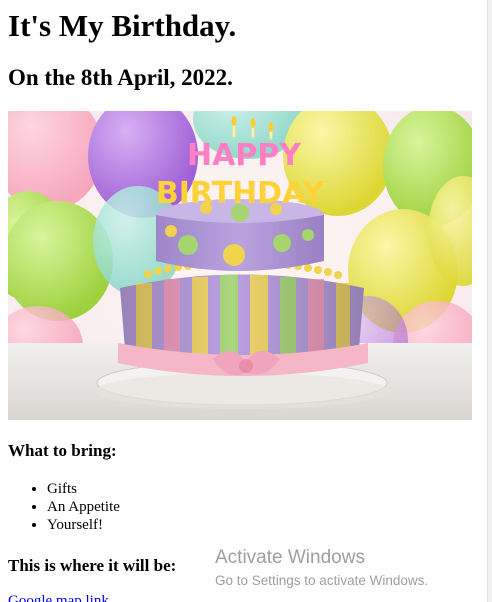 The height and width of the screenshot is (602, 492). Describe the element at coordinates (322, 580) in the screenshot. I see `watermark-subtitle: Go to Settings to activate Windows.` at that location.